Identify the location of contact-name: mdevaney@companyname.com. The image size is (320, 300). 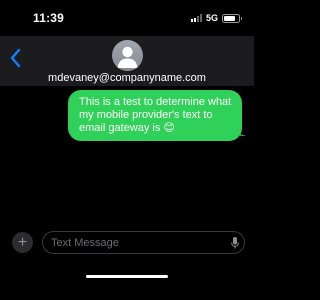
(127, 78).